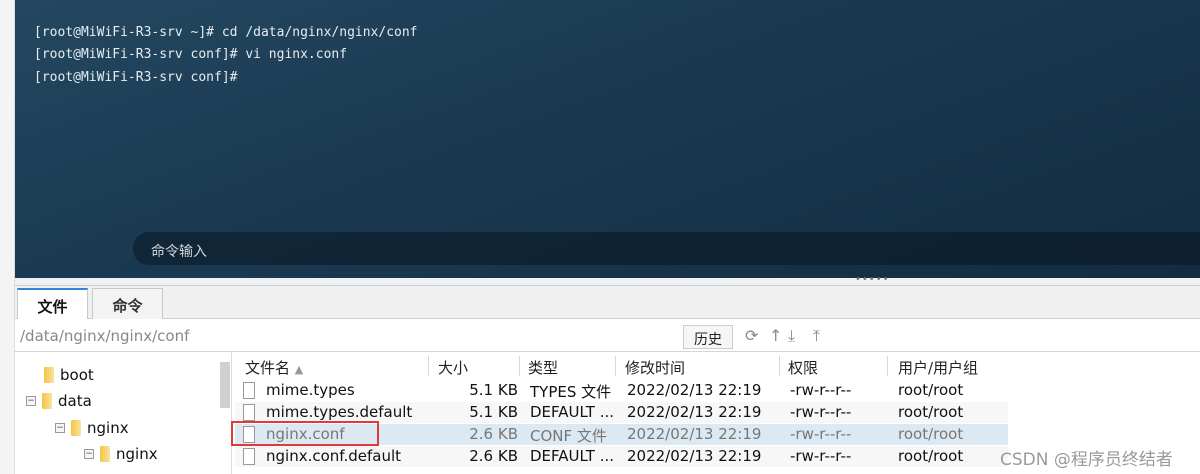 The image size is (1200, 474). Describe the element at coordinates (751, 335) in the screenshot. I see `refresh-icon: ⟳` at that location.